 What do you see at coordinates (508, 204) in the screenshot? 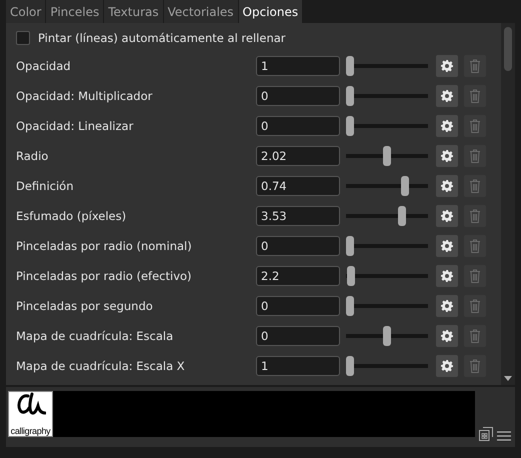
I see `scrollbar` at bounding box center [508, 204].